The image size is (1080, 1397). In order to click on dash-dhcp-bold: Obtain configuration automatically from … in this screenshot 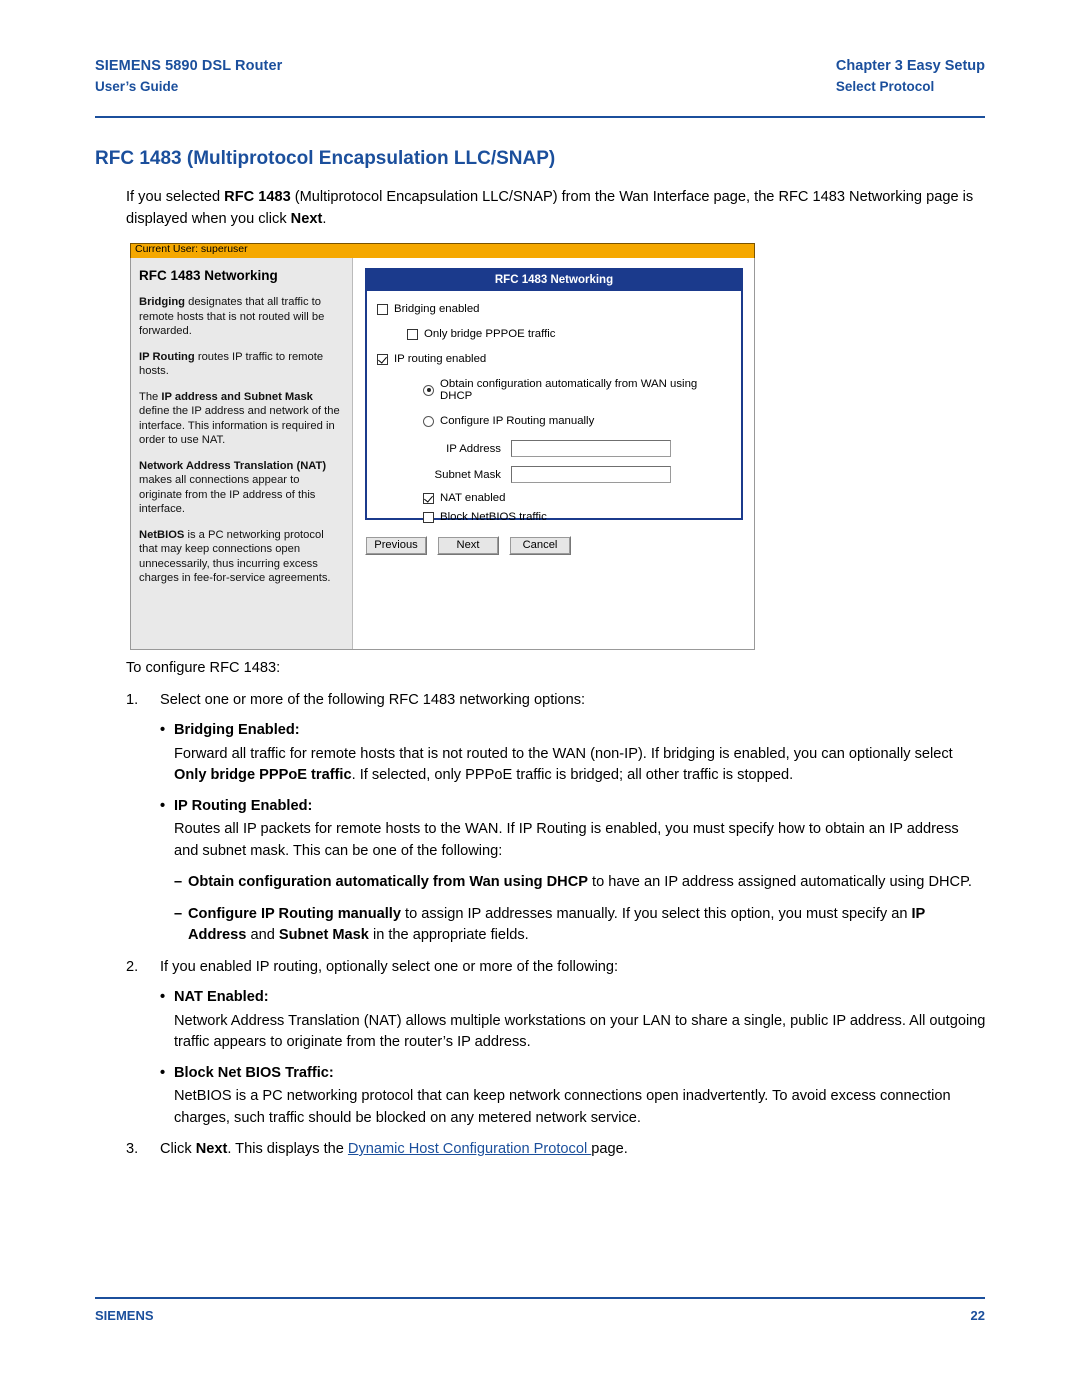, I will do `click(388, 882)`.